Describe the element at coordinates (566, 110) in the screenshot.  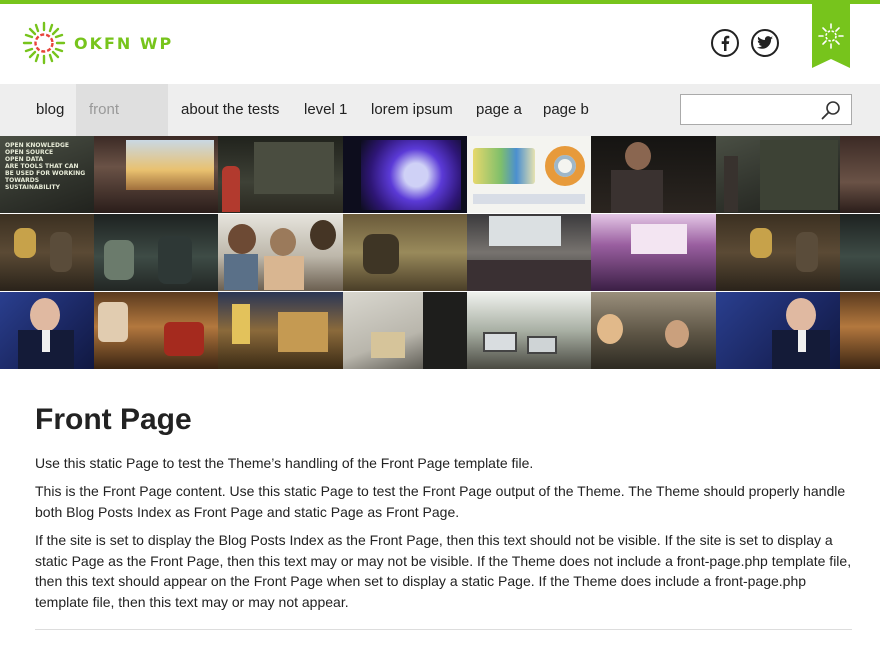
I see `nav-item-page-b: page b` at that location.